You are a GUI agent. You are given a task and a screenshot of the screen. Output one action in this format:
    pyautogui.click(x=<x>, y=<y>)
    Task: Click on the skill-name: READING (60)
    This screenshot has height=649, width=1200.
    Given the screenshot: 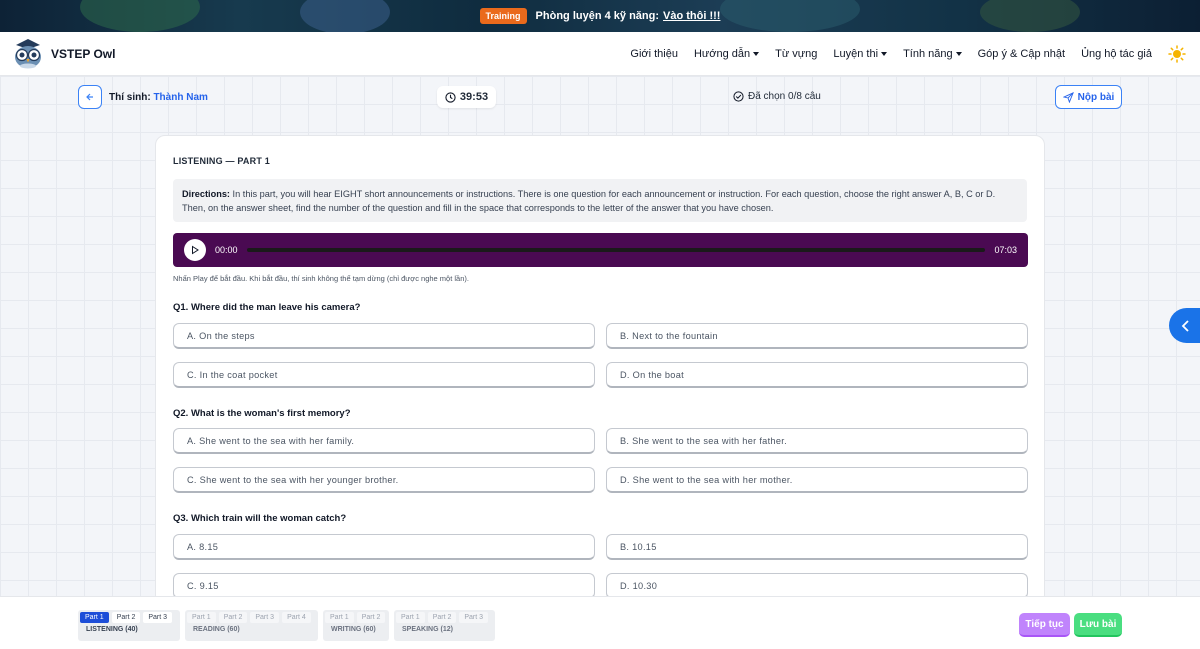 What is the action you would take?
    pyautogui.click(x=216, y=629)
    